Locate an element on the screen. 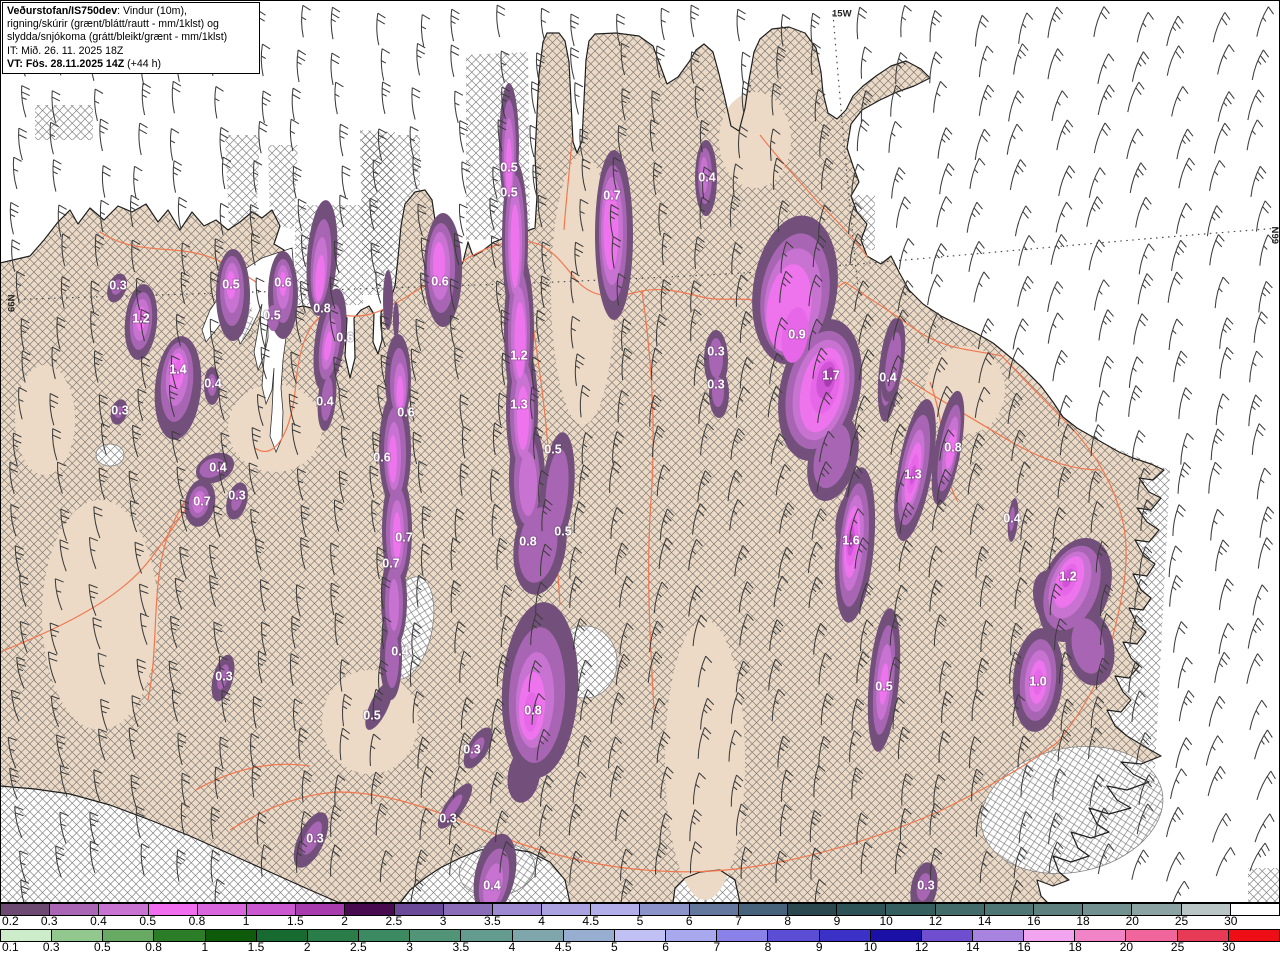 This screenshot has height=958, width=1280. colorbar-tick-label: 2.5 is located at coordinates (358, 947).